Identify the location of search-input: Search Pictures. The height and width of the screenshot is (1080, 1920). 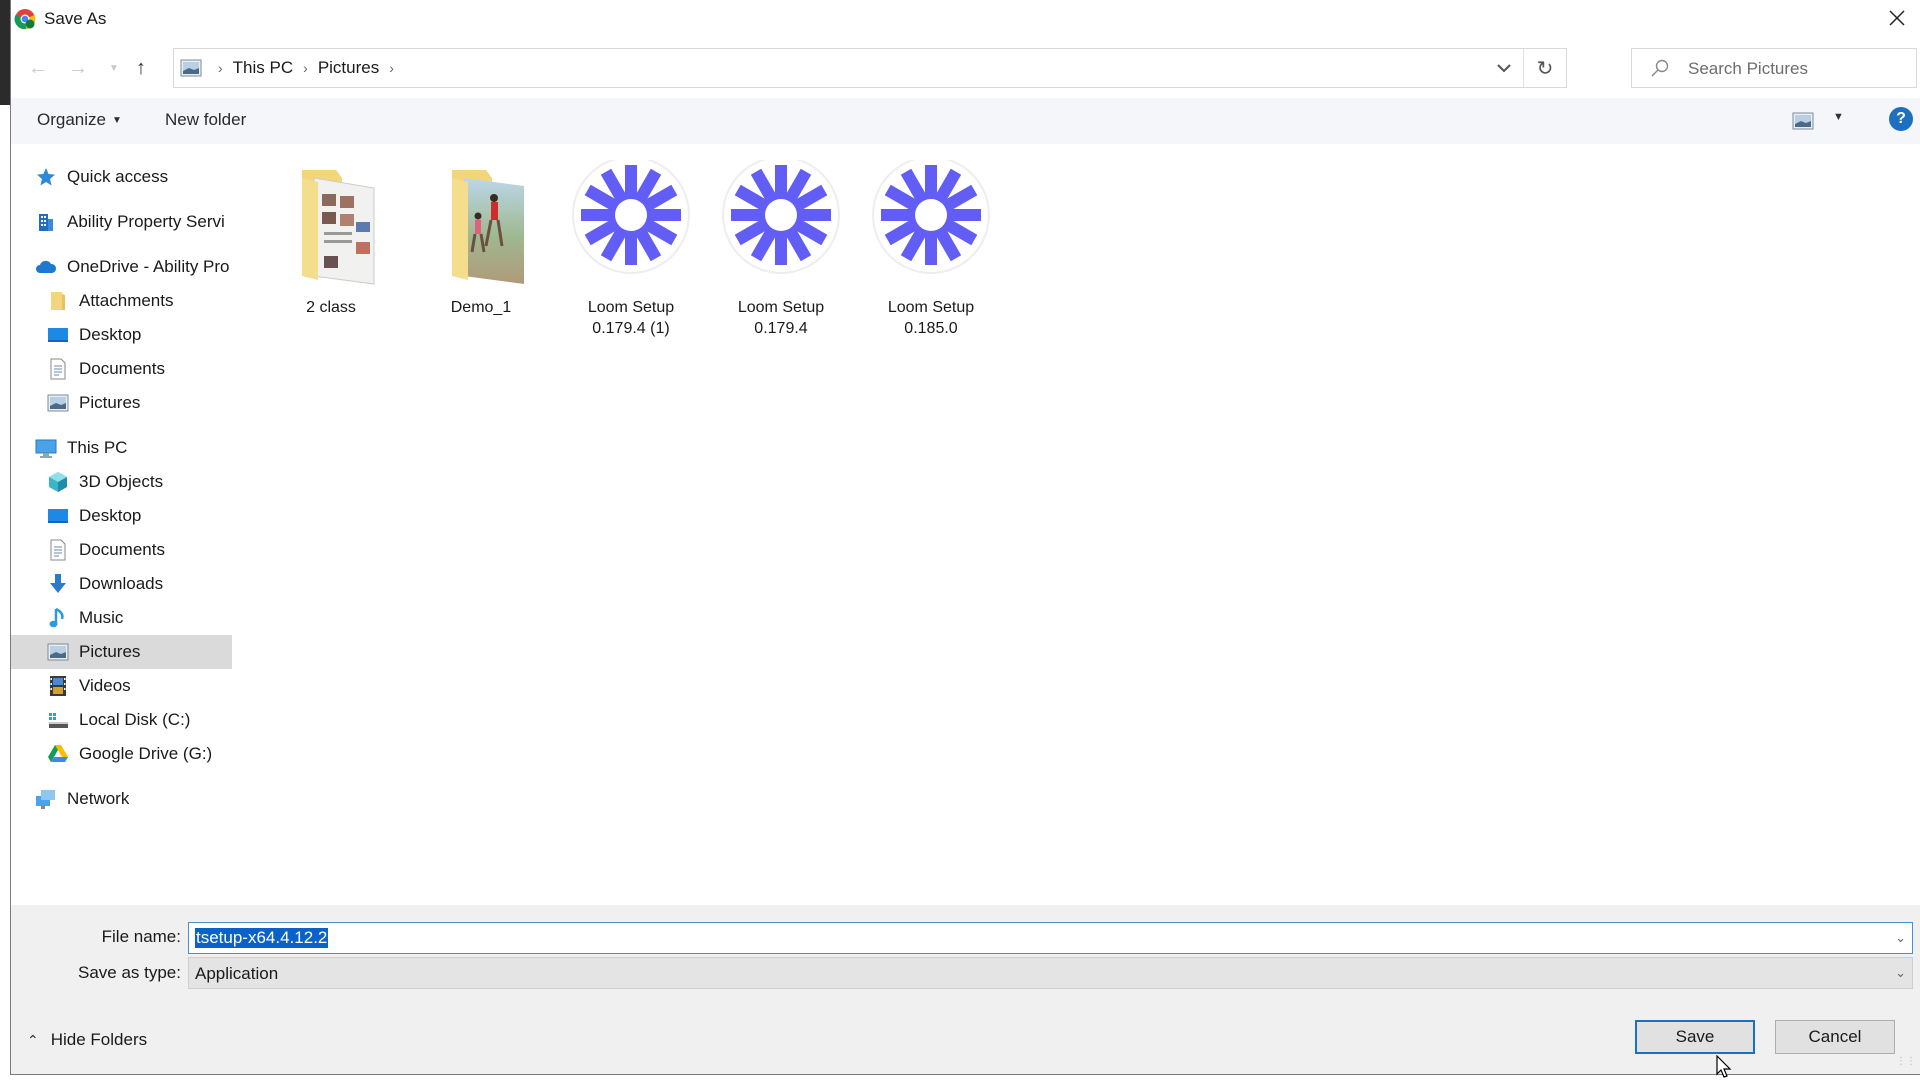
(1774, 68).